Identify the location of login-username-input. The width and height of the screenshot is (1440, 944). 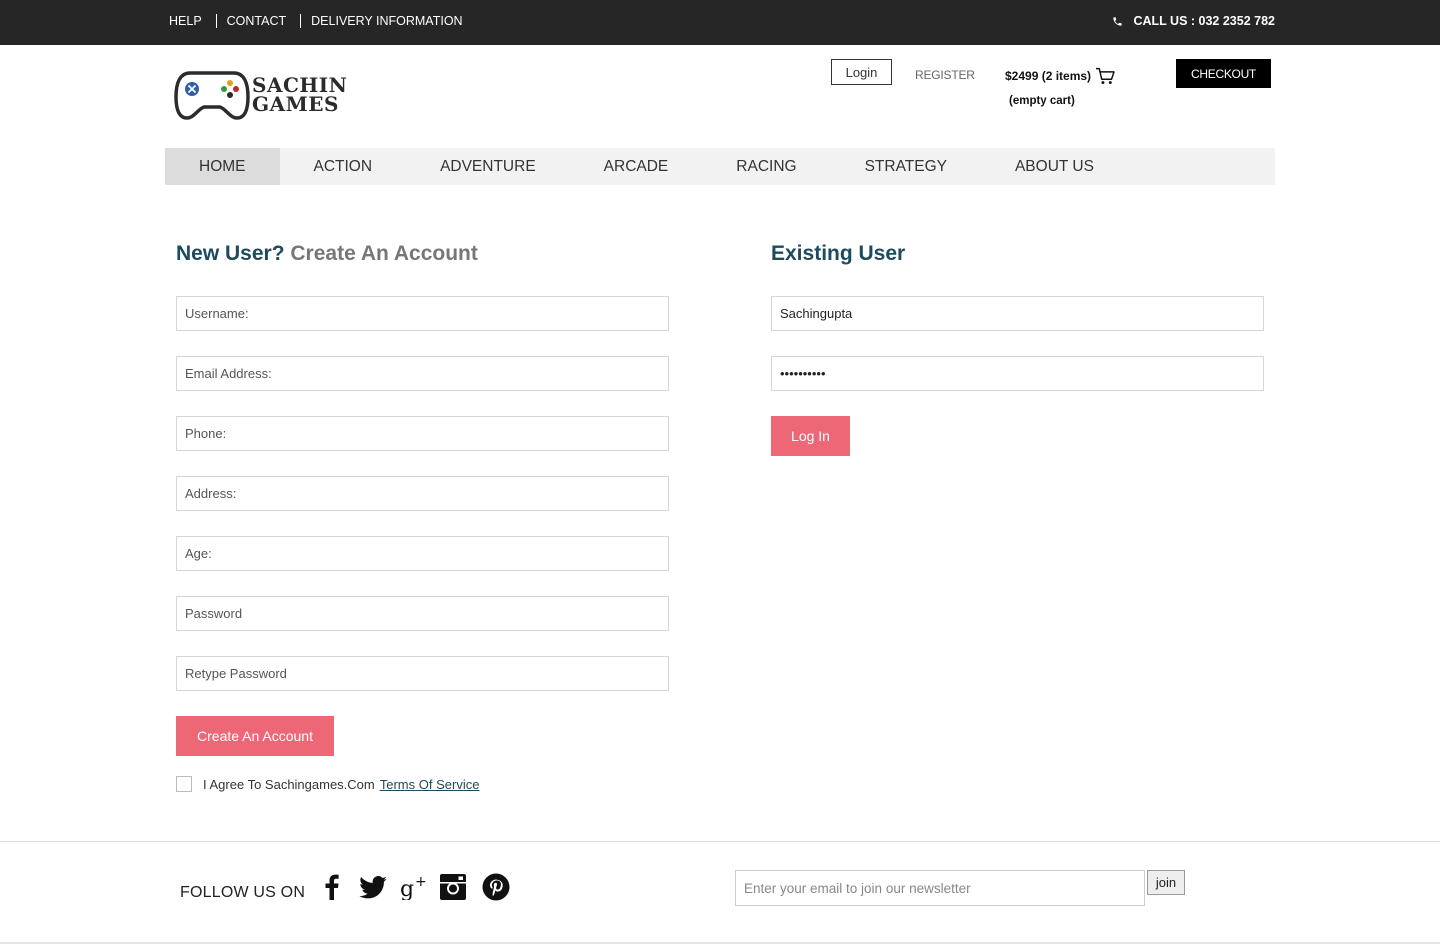
(1017, 313).